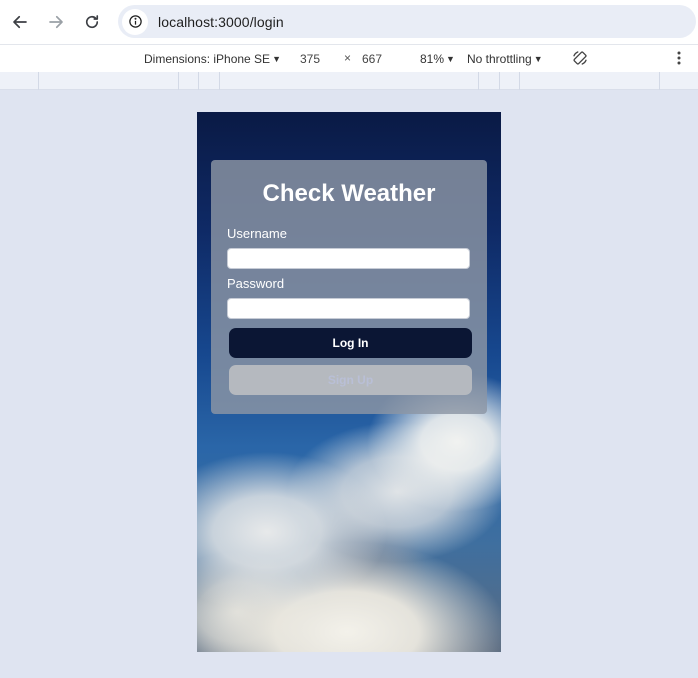  I want to click on arrow-left-icon, so click(20, 22).